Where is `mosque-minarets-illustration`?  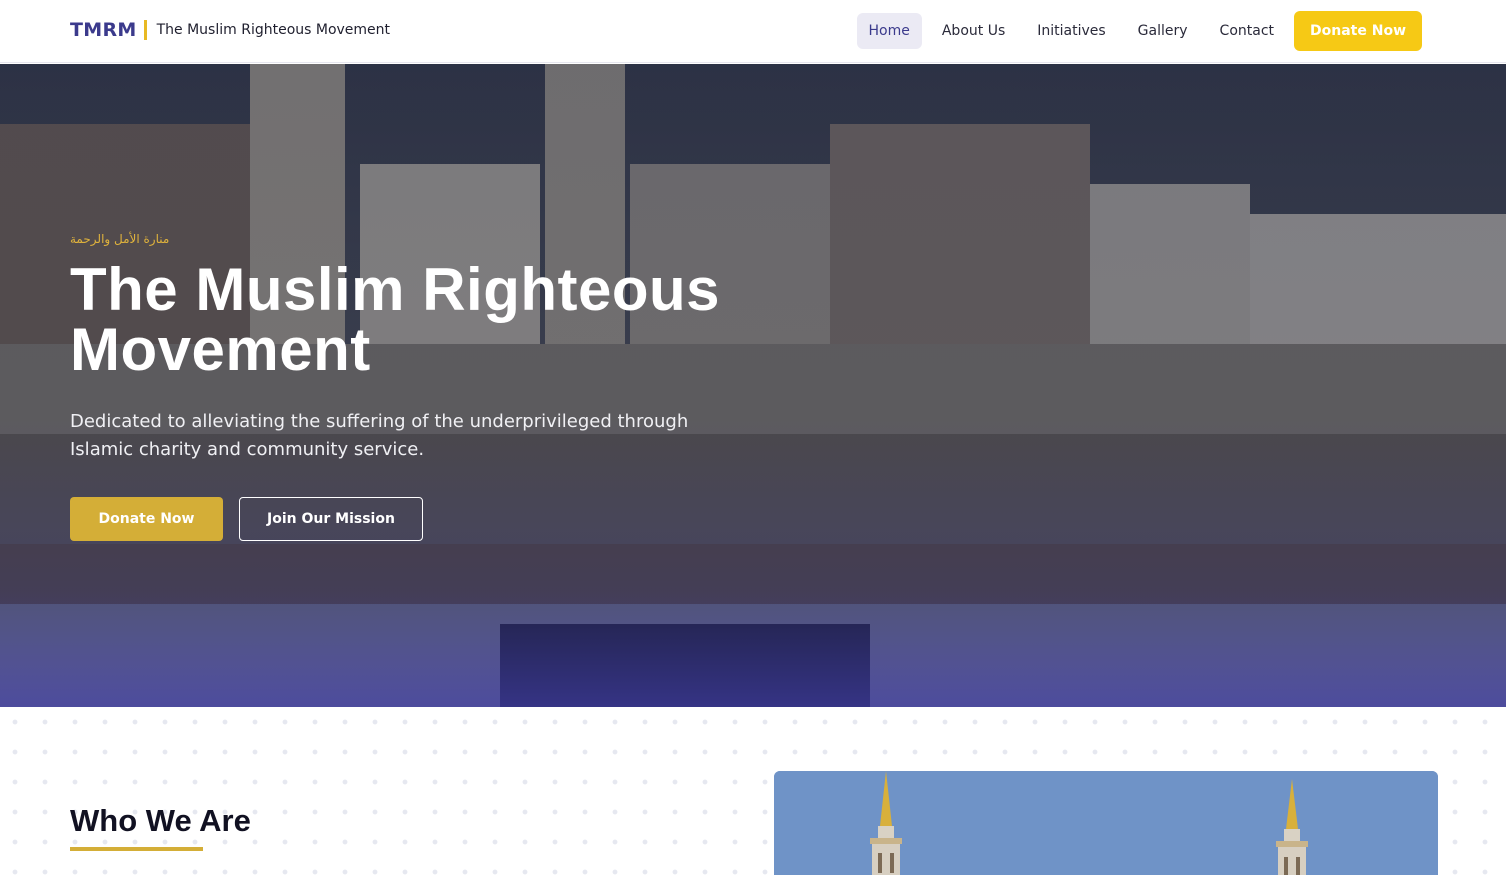 mosque-minarets-illustration is located at coordinates (1106, 823).